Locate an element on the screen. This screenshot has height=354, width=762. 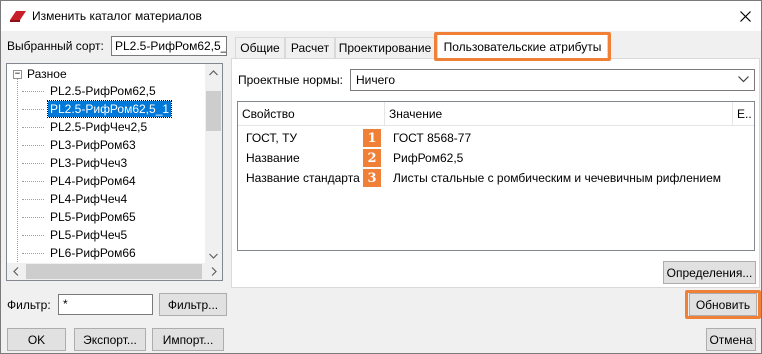
title-bar: Изменить каталог материалов is located at coordinates (381, 16).